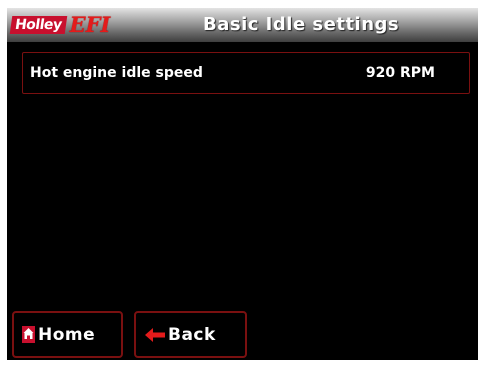 This screenshot has height=366, width=487. I want to click on home-button: Home, so click(67, 334).